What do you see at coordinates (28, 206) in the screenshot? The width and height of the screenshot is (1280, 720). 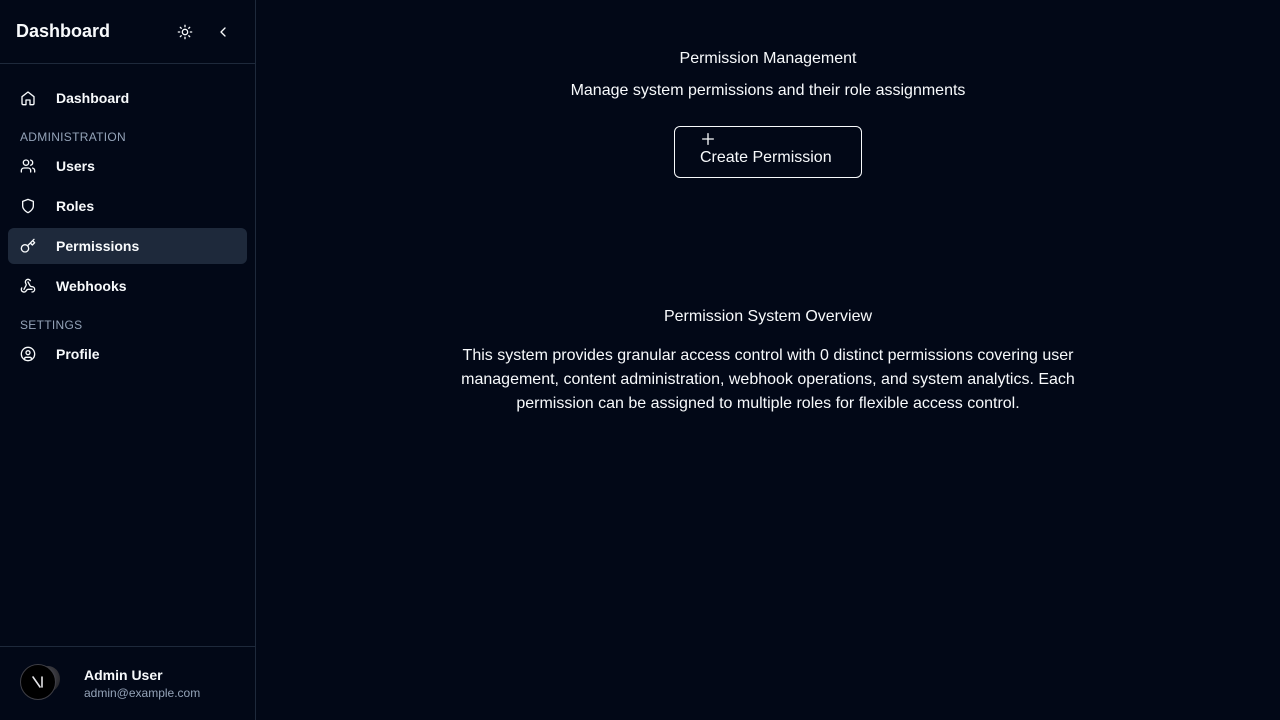 I see `shield-icon` at bounding box center [28, 206].